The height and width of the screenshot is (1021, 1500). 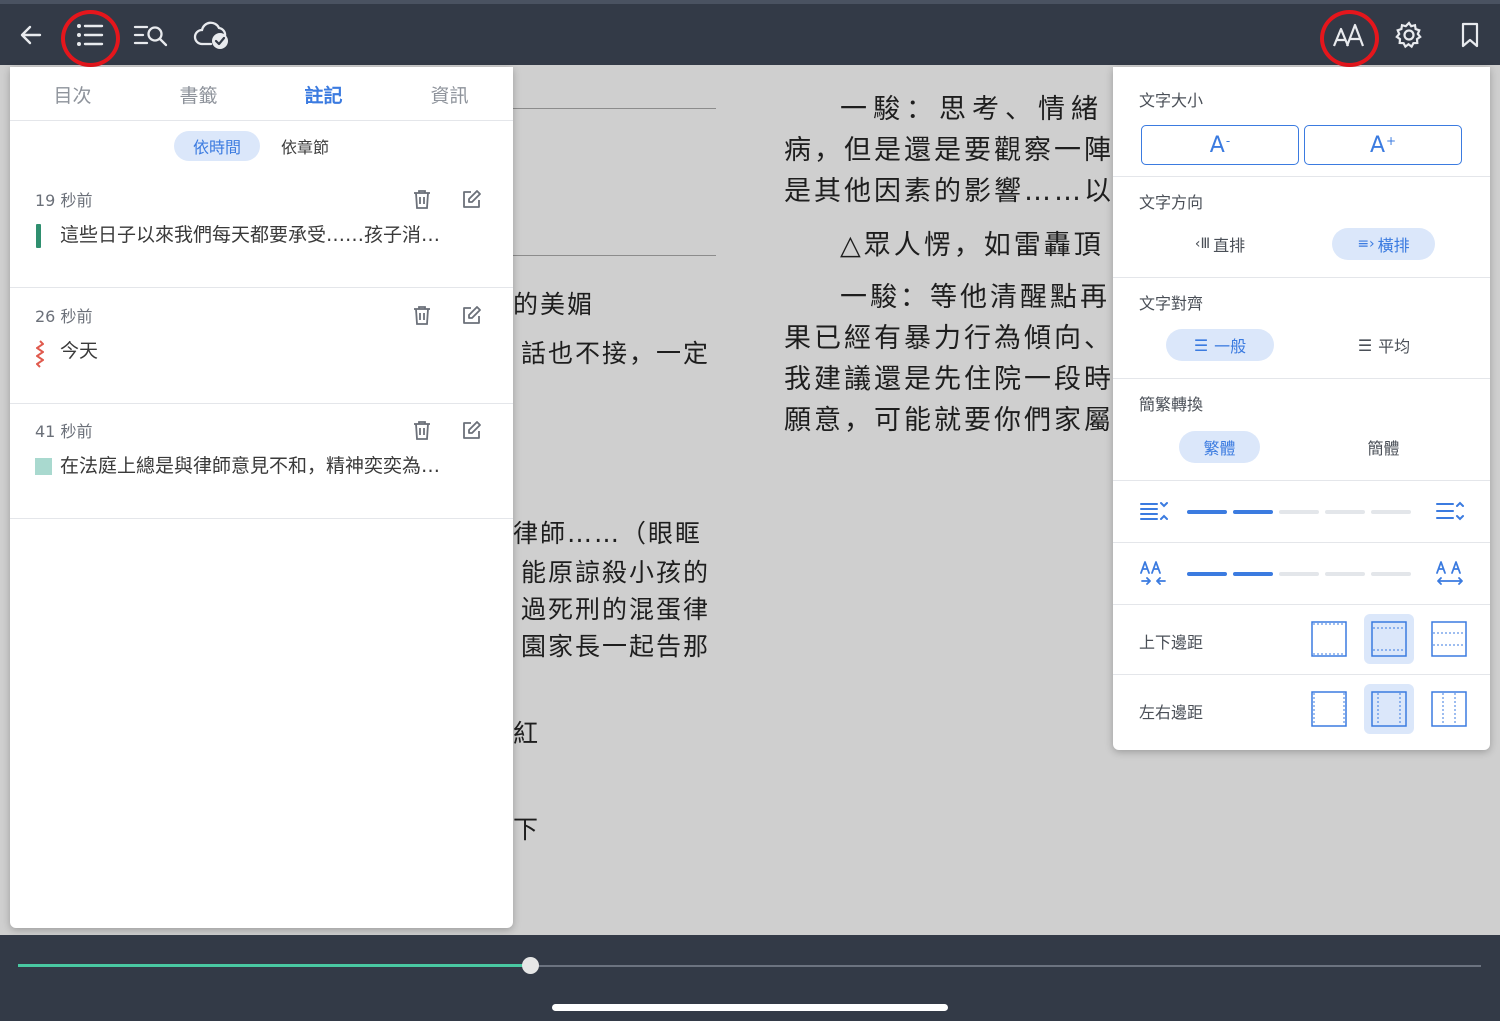 I want to click on horizontal-margin-title: 左右邊距, so click(x=1171, y=712).